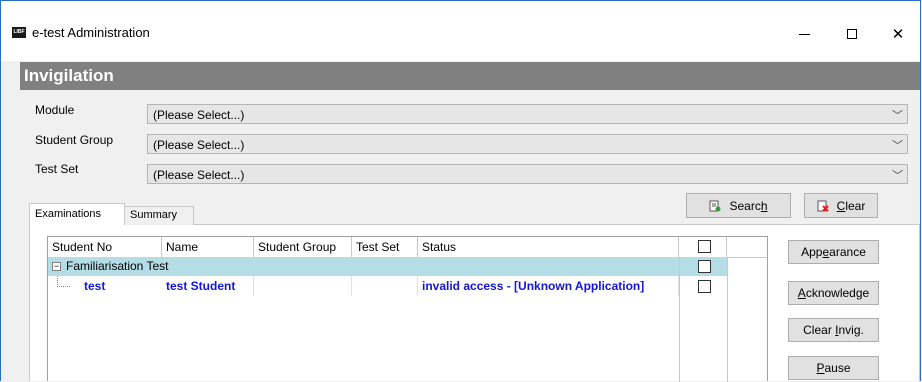  What do you see at coordinates (19, 32) in the screenshot?
I see `app-icon: LIBF` at bounding box center [19, 32].